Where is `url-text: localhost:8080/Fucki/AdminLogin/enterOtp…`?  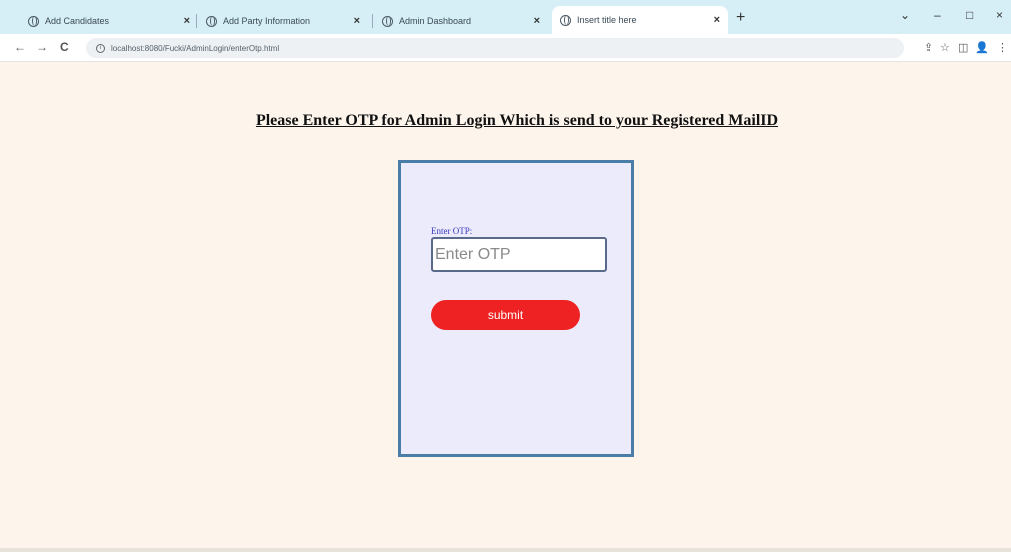 url-text: localhost:8080/Fucki/AdminLogin/enterOtp… is located at coordinates (195, 48).